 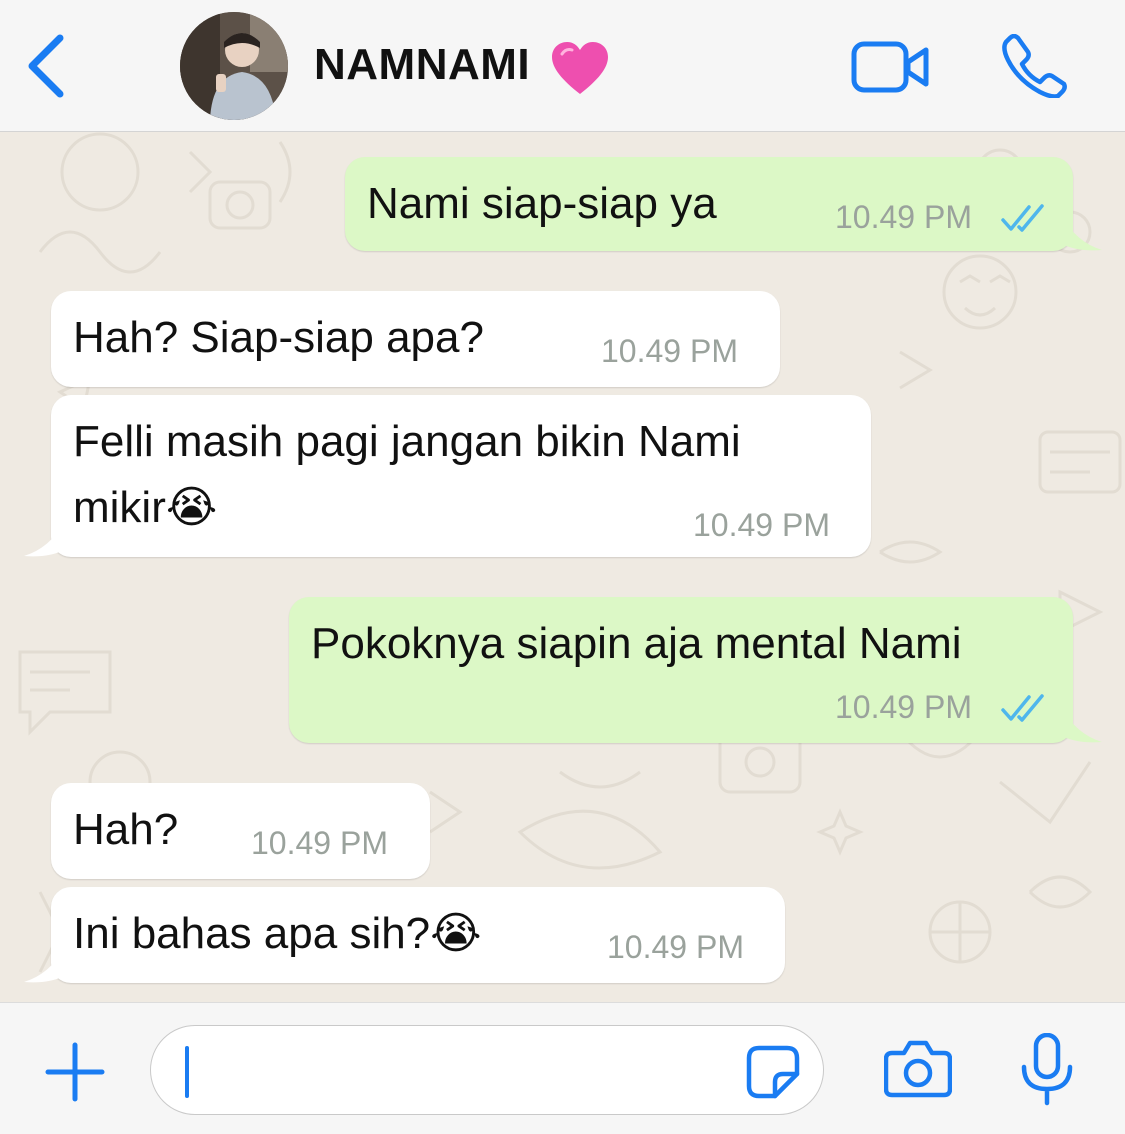 What do you see at coordinates (46, 66) in the screenshot?
I see `chevron-left-icon` at bounding box center [46, 66].